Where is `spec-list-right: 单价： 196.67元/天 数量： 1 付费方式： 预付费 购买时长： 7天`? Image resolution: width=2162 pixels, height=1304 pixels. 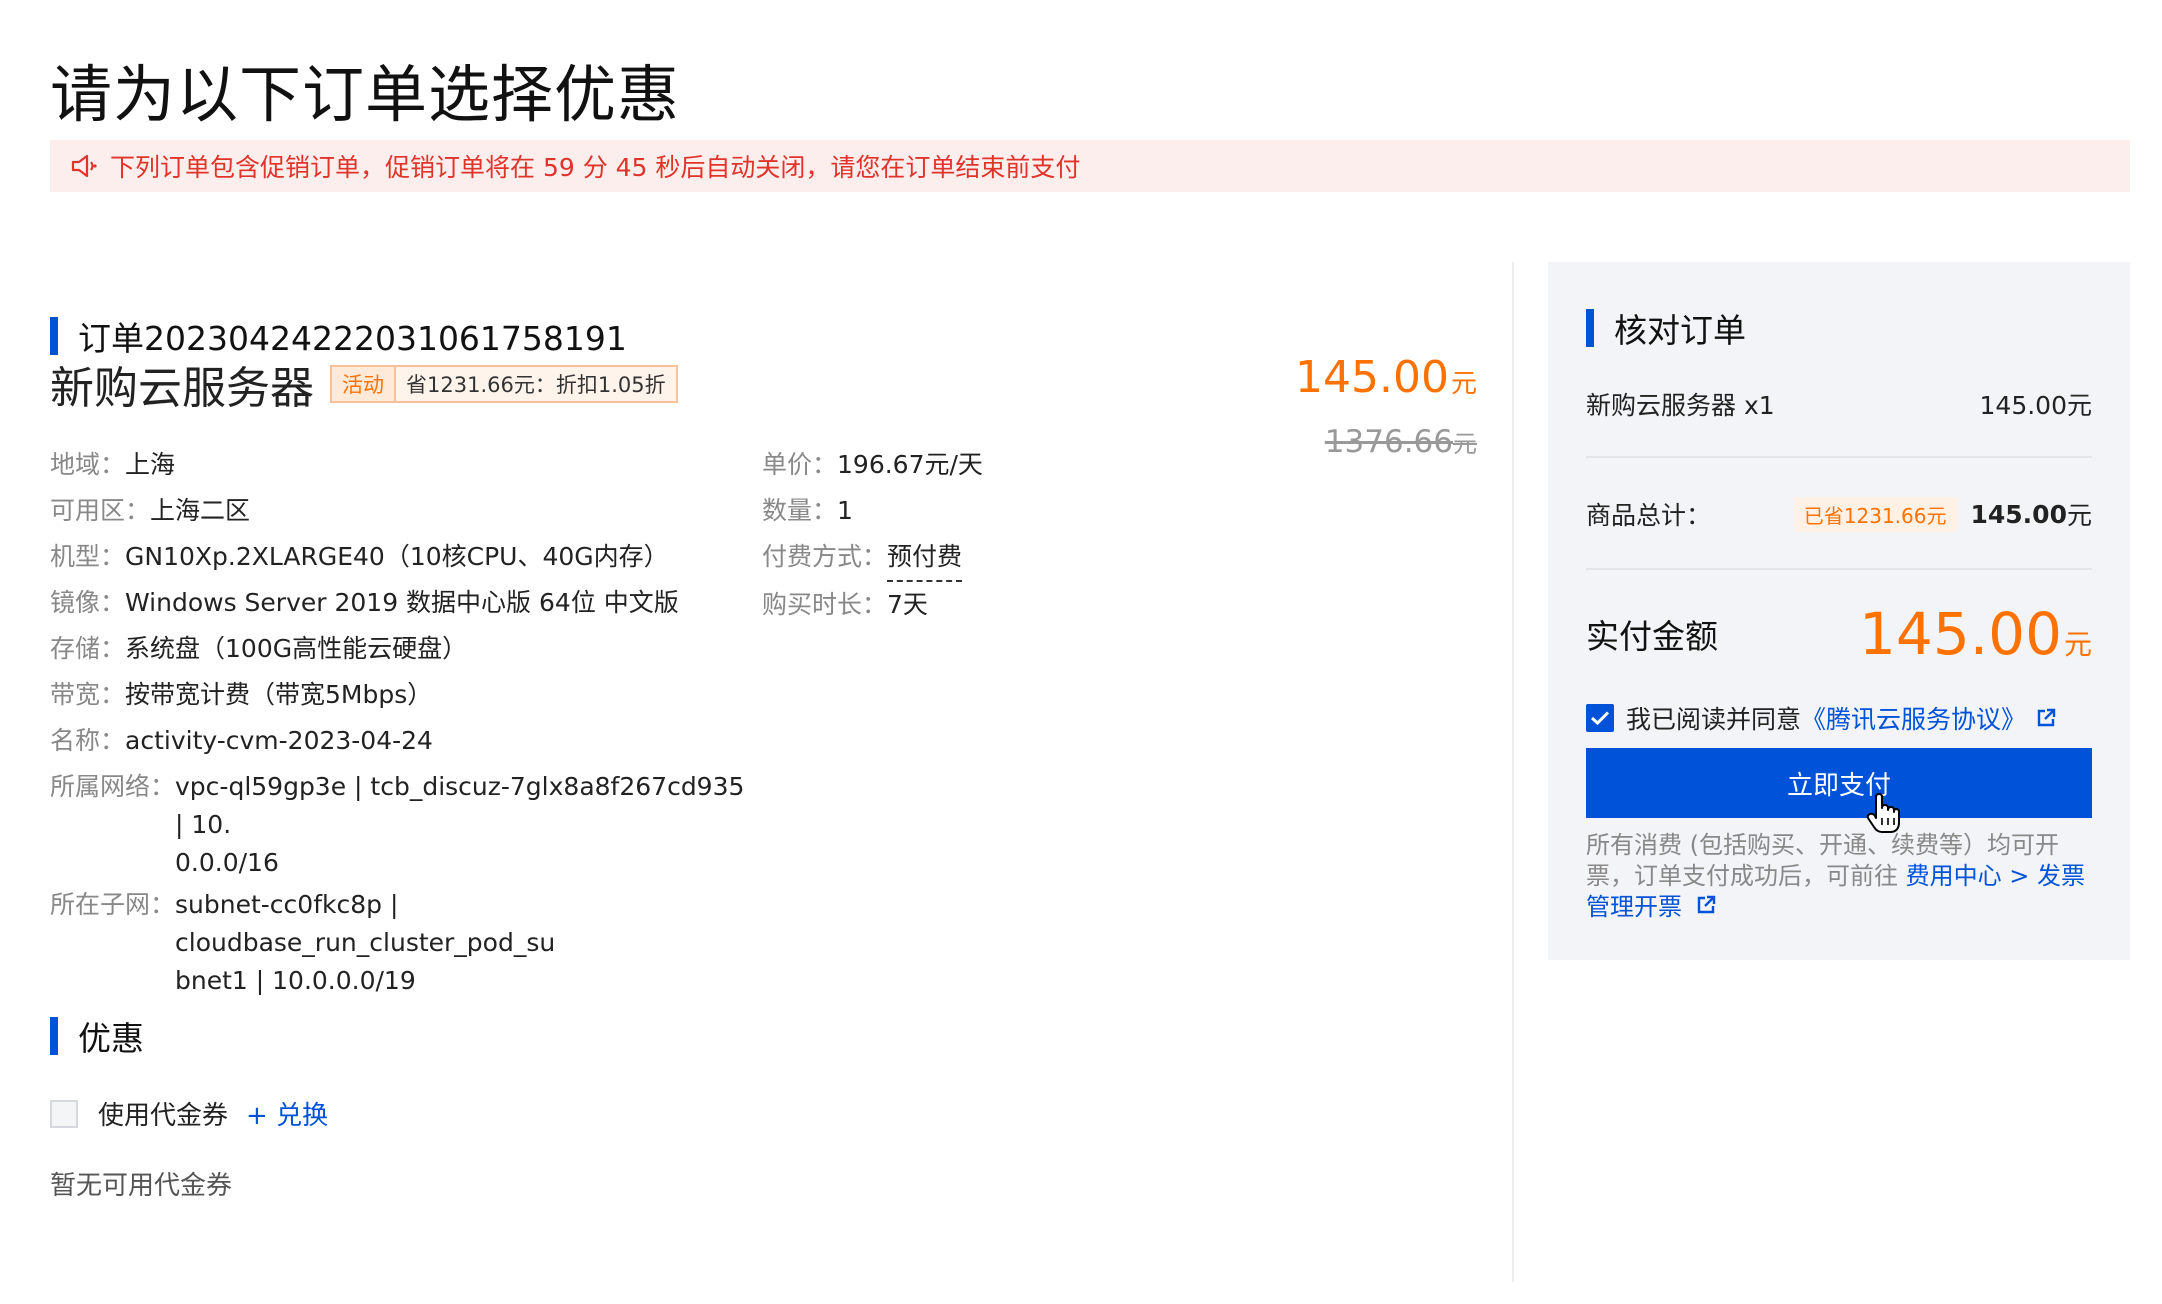
spec-list-right: 单价： 196.67元/天 数量： 1 付费方式： 预付费 购买时长： 7天 is located at coordinates (972, 535).